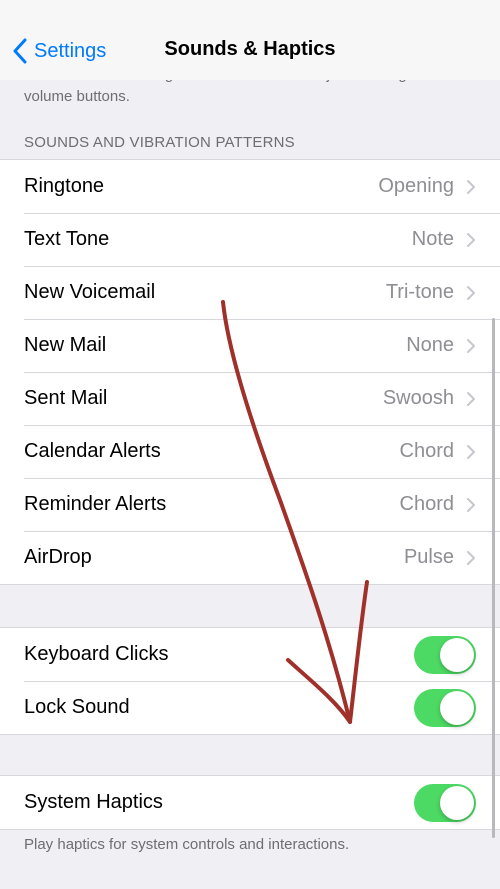 This screenshot has width=500, height=889. Describe the element at coordinates (90, 292) in the screenshot. I see `row-label: New Voicemail` at that location.